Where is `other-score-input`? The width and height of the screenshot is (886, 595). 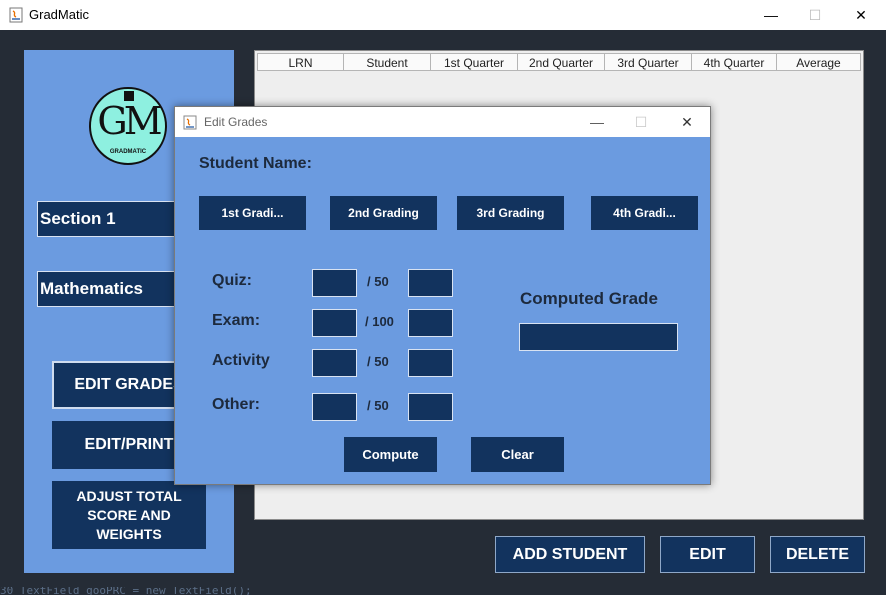
other-score-input is located at coordinates (334, 407).